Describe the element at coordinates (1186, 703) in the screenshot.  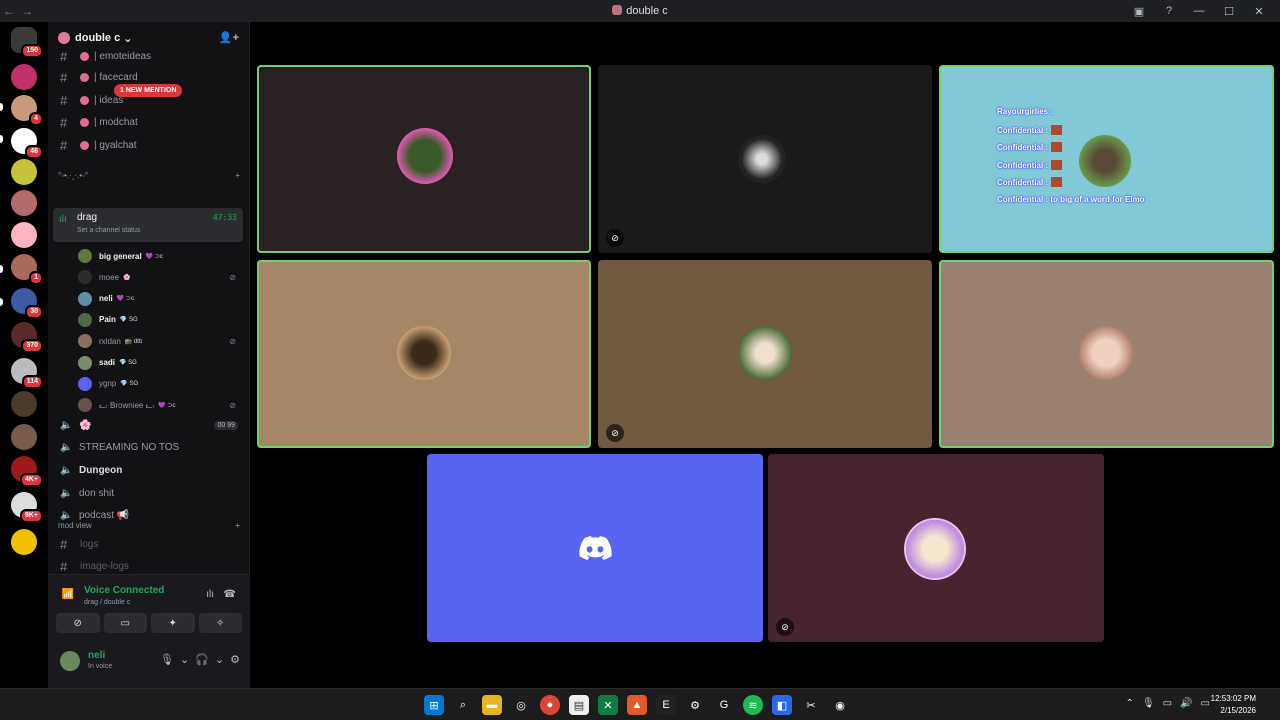
I see `volume-icon: 🔊` at that location.